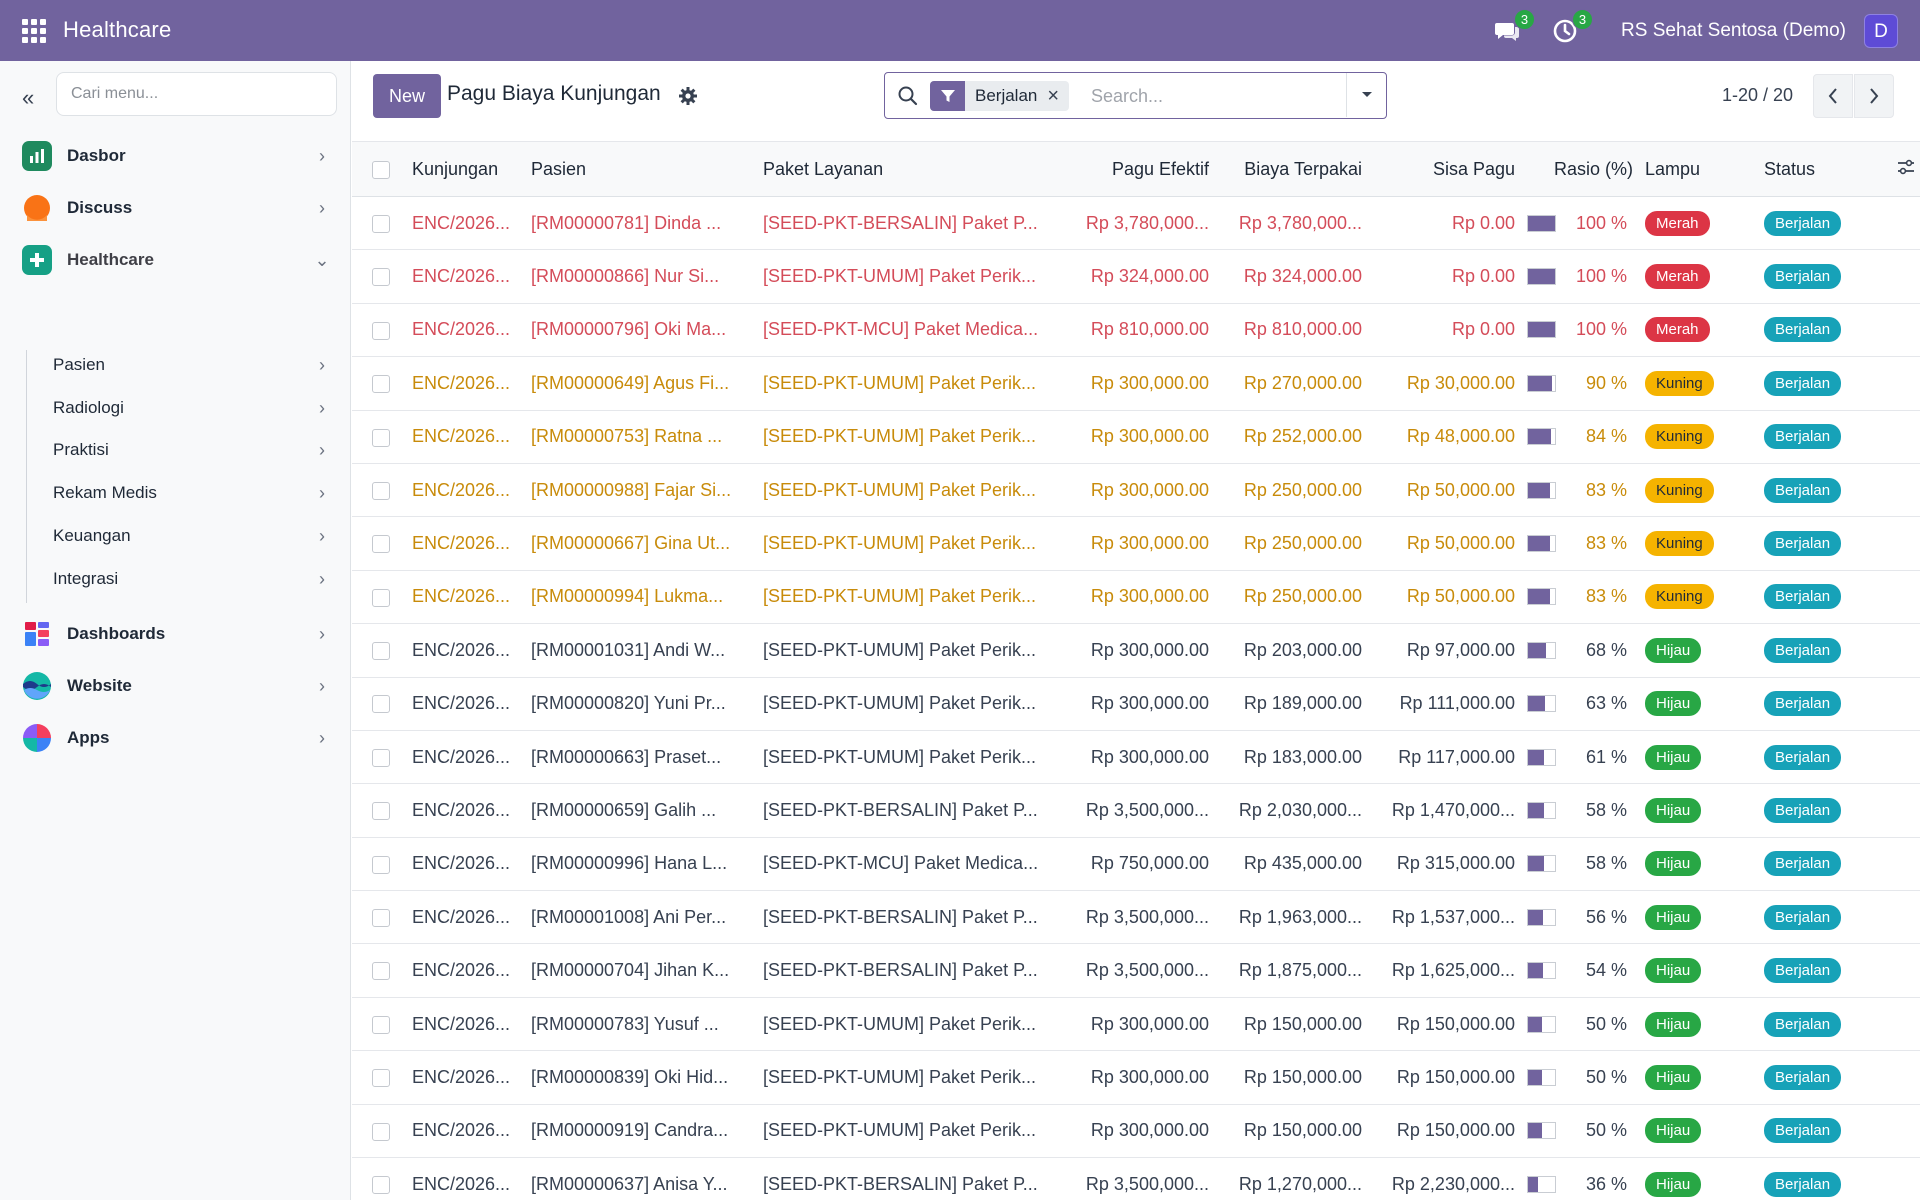 Image resolution: width=1920 pixels, height=1200 pixels. I want to click on cell-biaya: Rp 435,000.00, so click(1302, 863).